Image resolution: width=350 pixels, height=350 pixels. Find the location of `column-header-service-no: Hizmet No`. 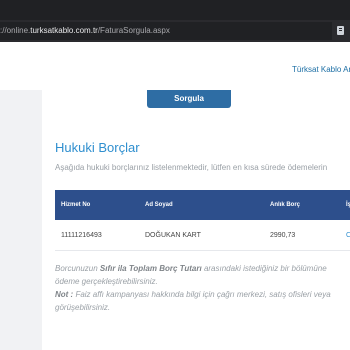

column-header-service-no: Hizmet No is located at coordinates (76, 205).